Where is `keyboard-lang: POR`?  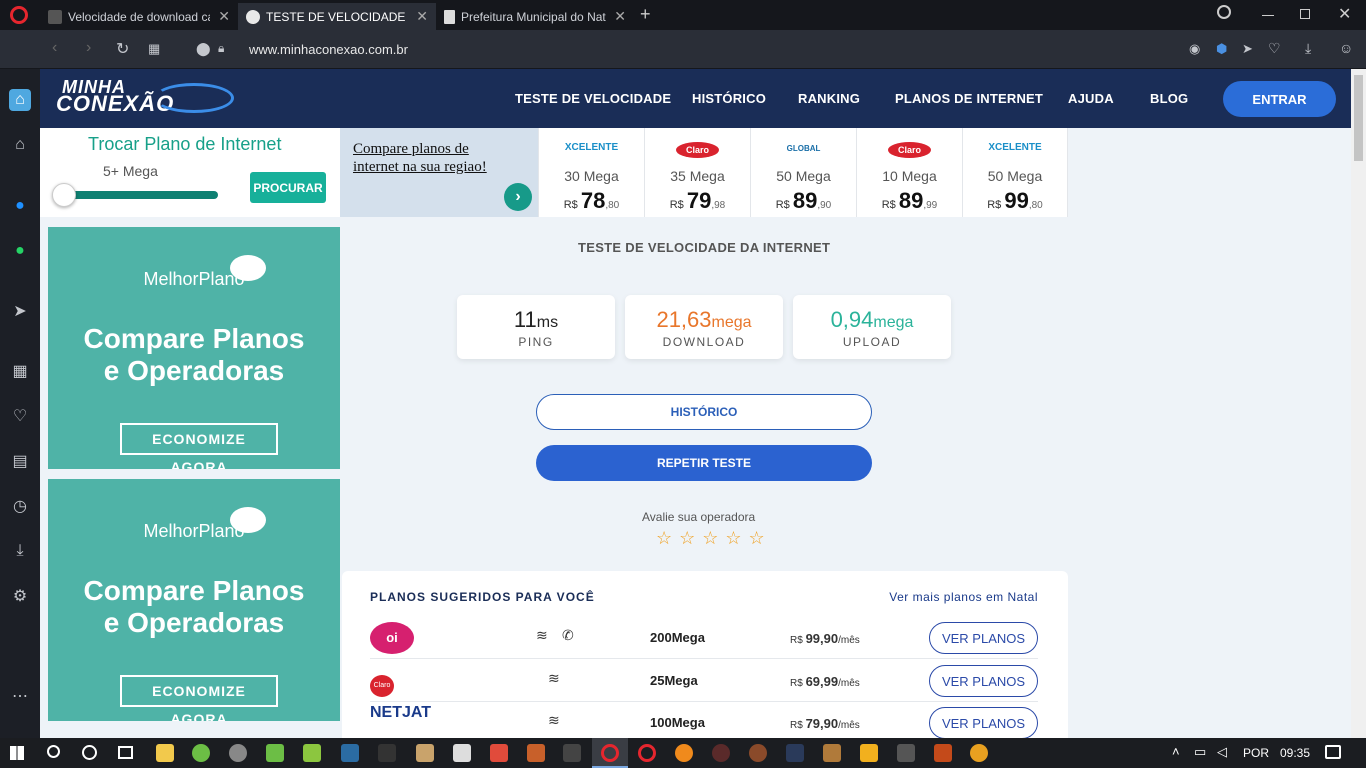 keyboard-lang: POR is located at coordinates (1256, 753).